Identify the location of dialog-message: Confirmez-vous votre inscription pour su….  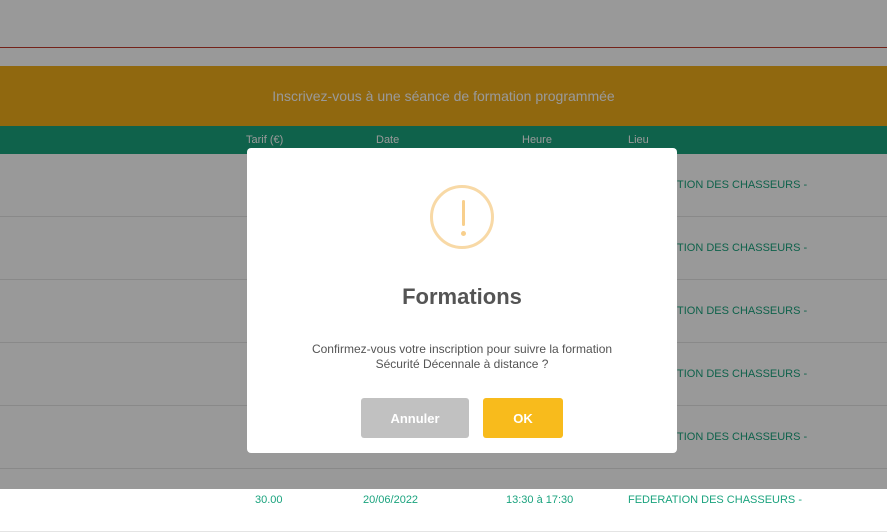
(462, 357).